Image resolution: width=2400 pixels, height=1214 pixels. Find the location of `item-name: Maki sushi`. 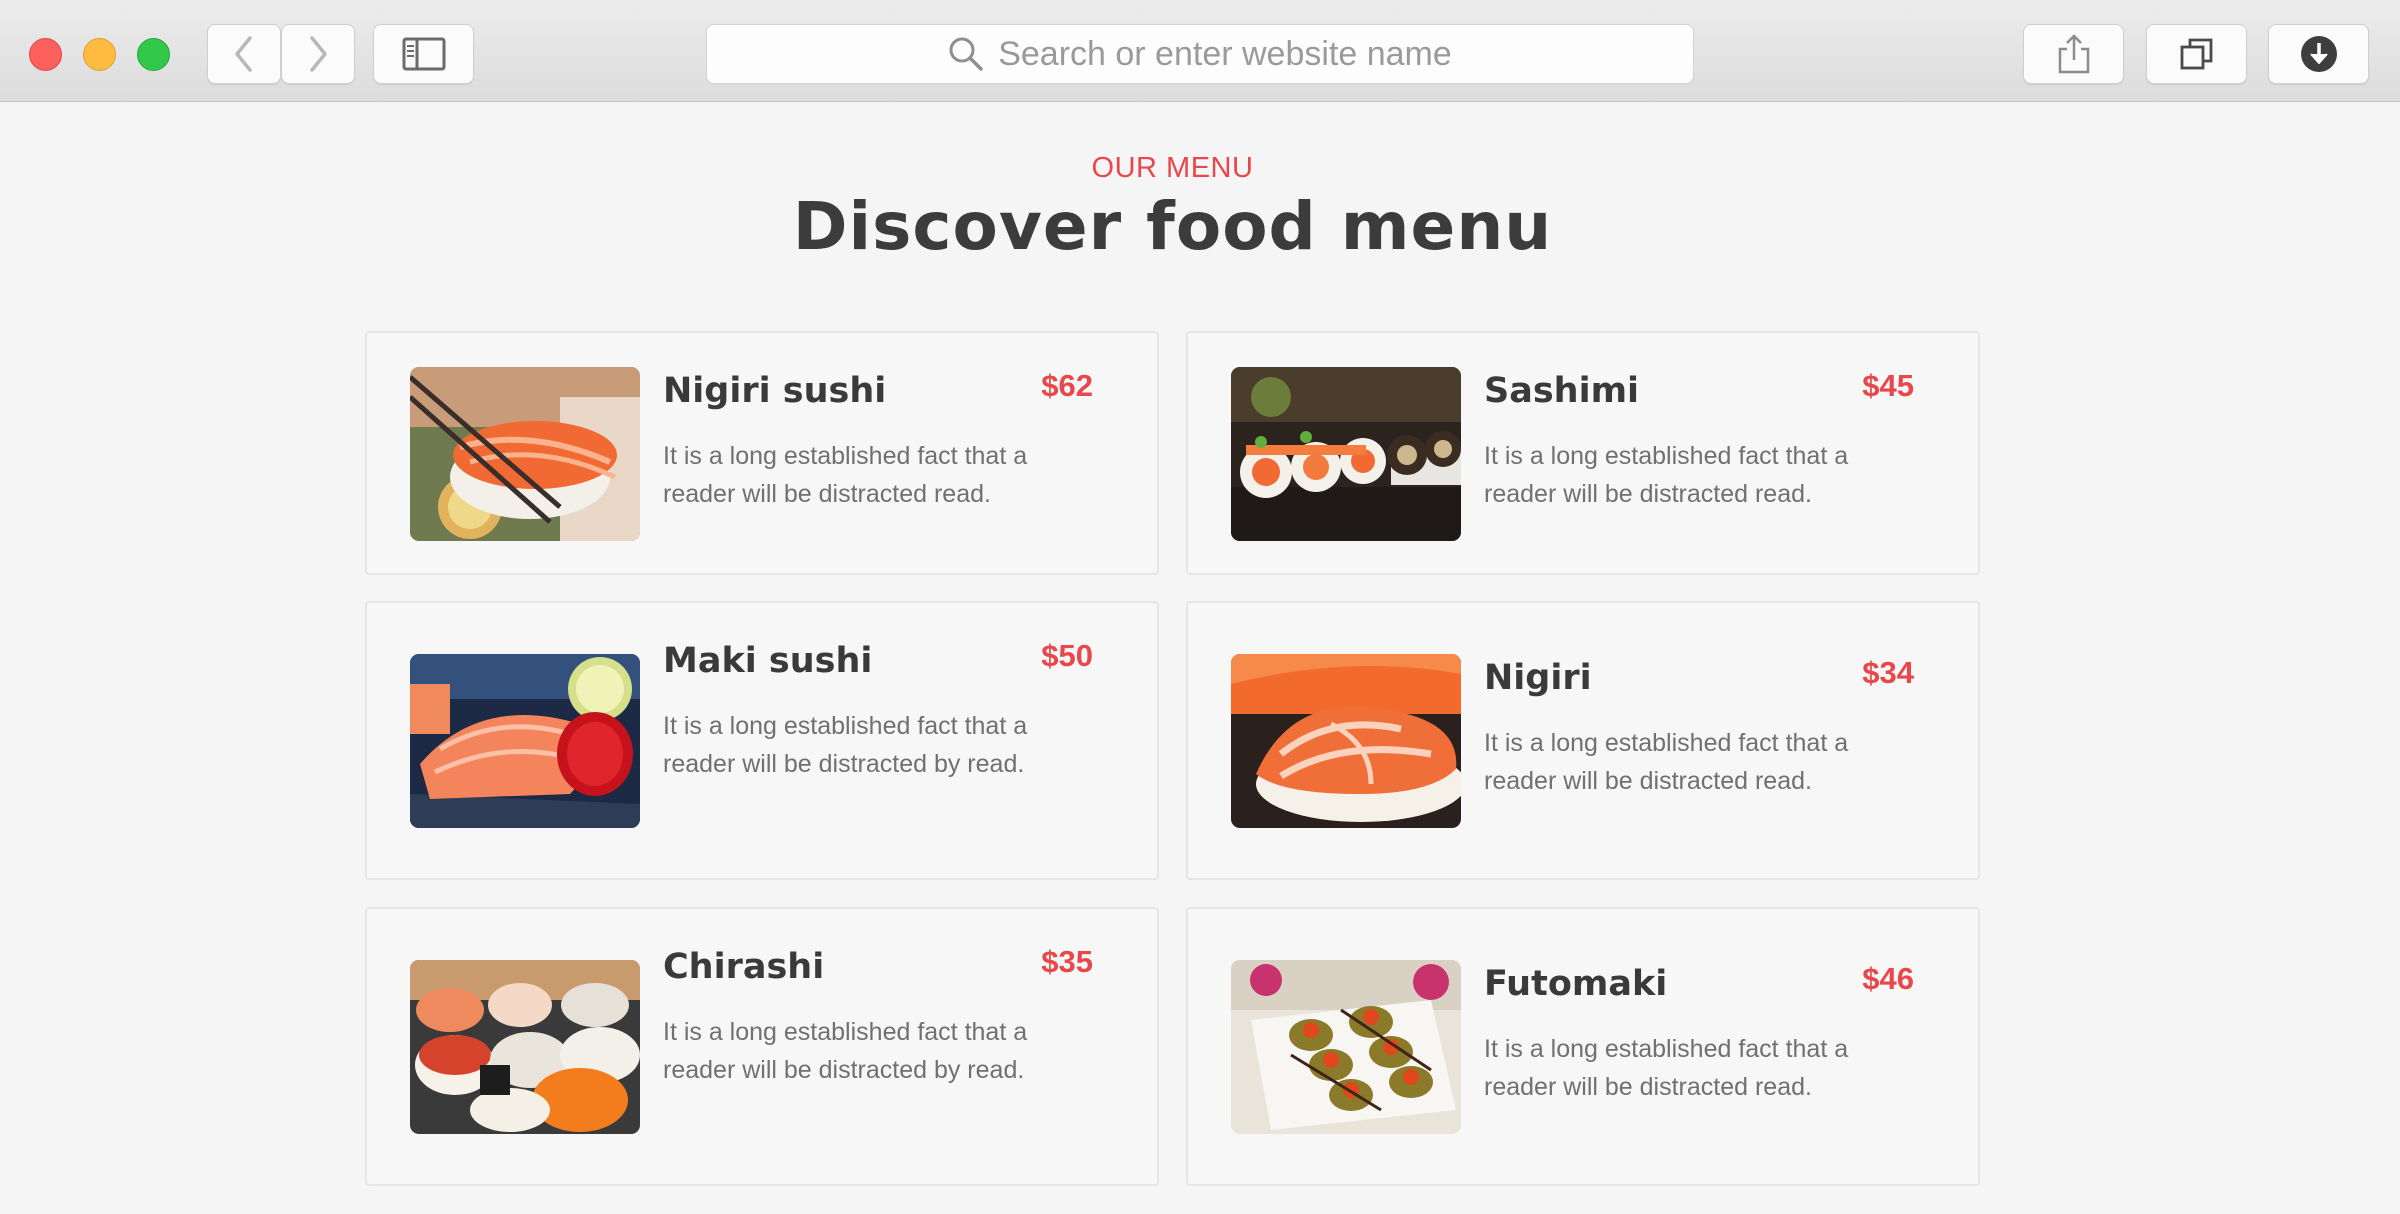

item-name: Maki sushi is located at coordinates (768, 661).